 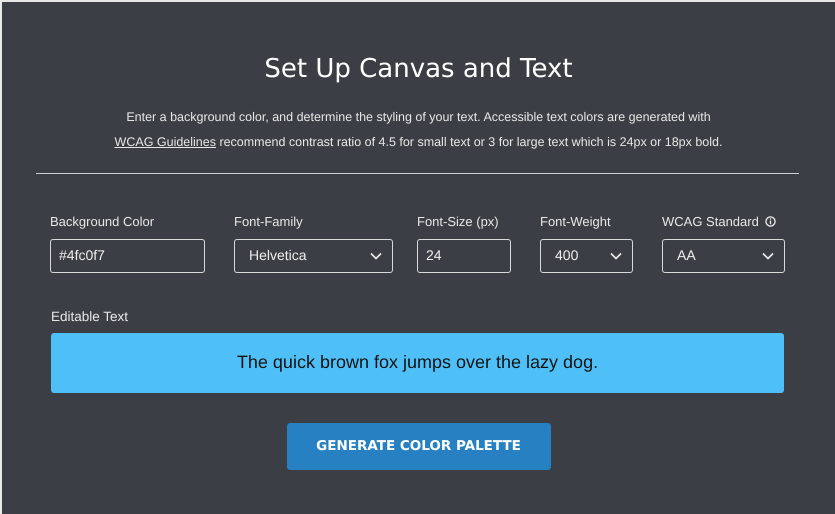 I want to click on field-label: WCAG Standard, so click(x=710, y=222).